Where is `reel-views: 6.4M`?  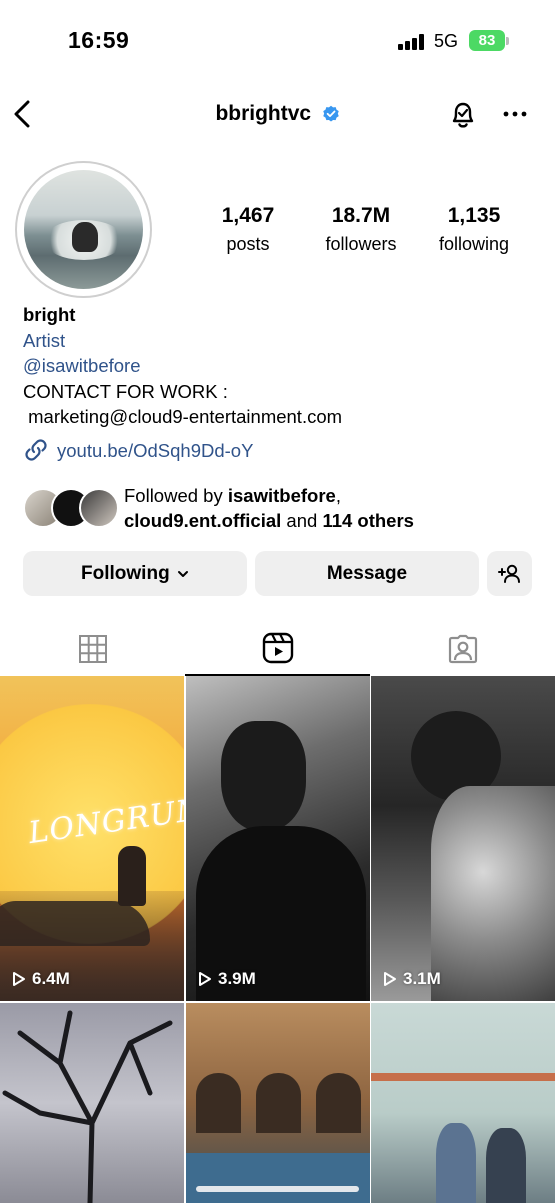 reel-views: 6.4M is located at coordinates (41, 979).